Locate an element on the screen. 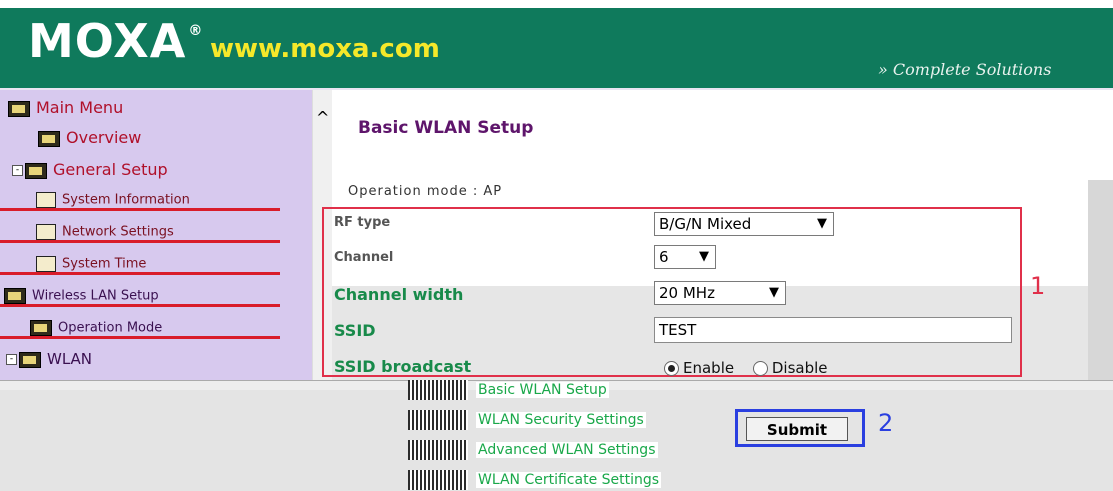 The height and width of the screenshot is (491, 1113). sidebar-item-general-setup: - General Setup is located at coordinates (90, 169).